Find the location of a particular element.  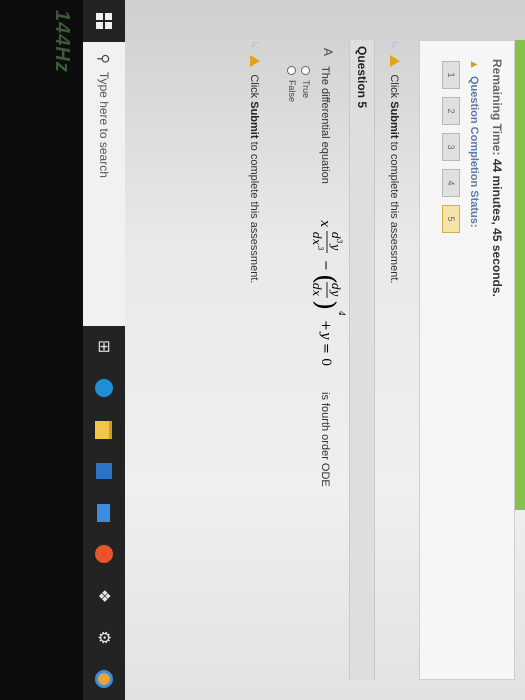

question-header: Question 5 is located at coordinates (362, 360).